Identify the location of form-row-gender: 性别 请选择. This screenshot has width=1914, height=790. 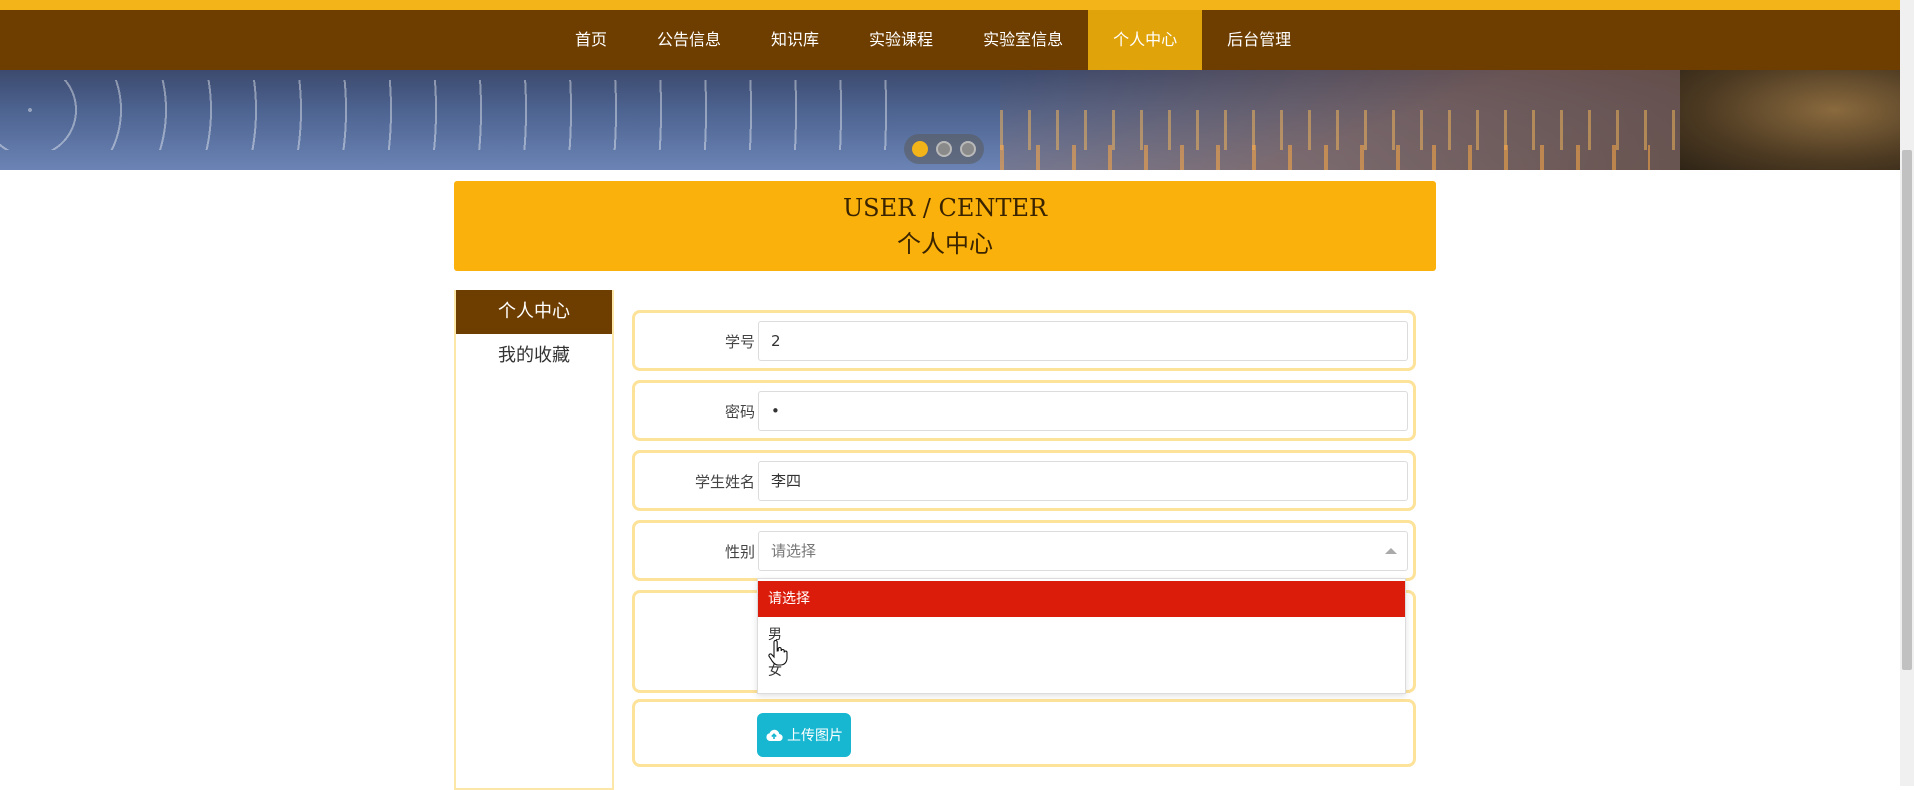
(1024, 550).